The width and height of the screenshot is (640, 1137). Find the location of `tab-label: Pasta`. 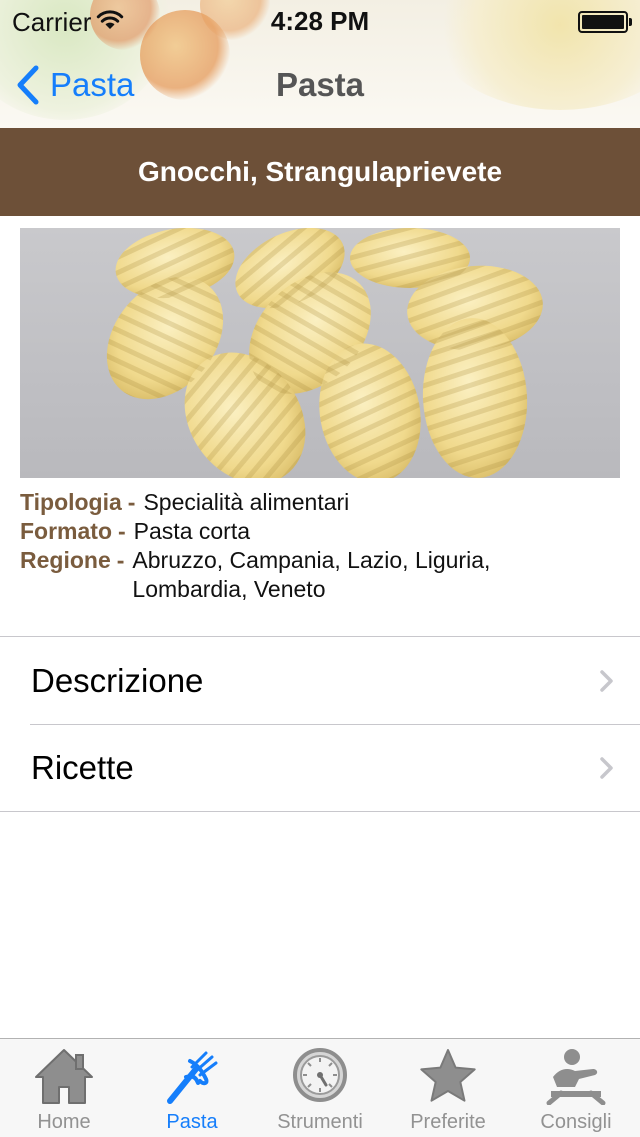

tab-label: Pasta is located at coordinates (192, 1122).